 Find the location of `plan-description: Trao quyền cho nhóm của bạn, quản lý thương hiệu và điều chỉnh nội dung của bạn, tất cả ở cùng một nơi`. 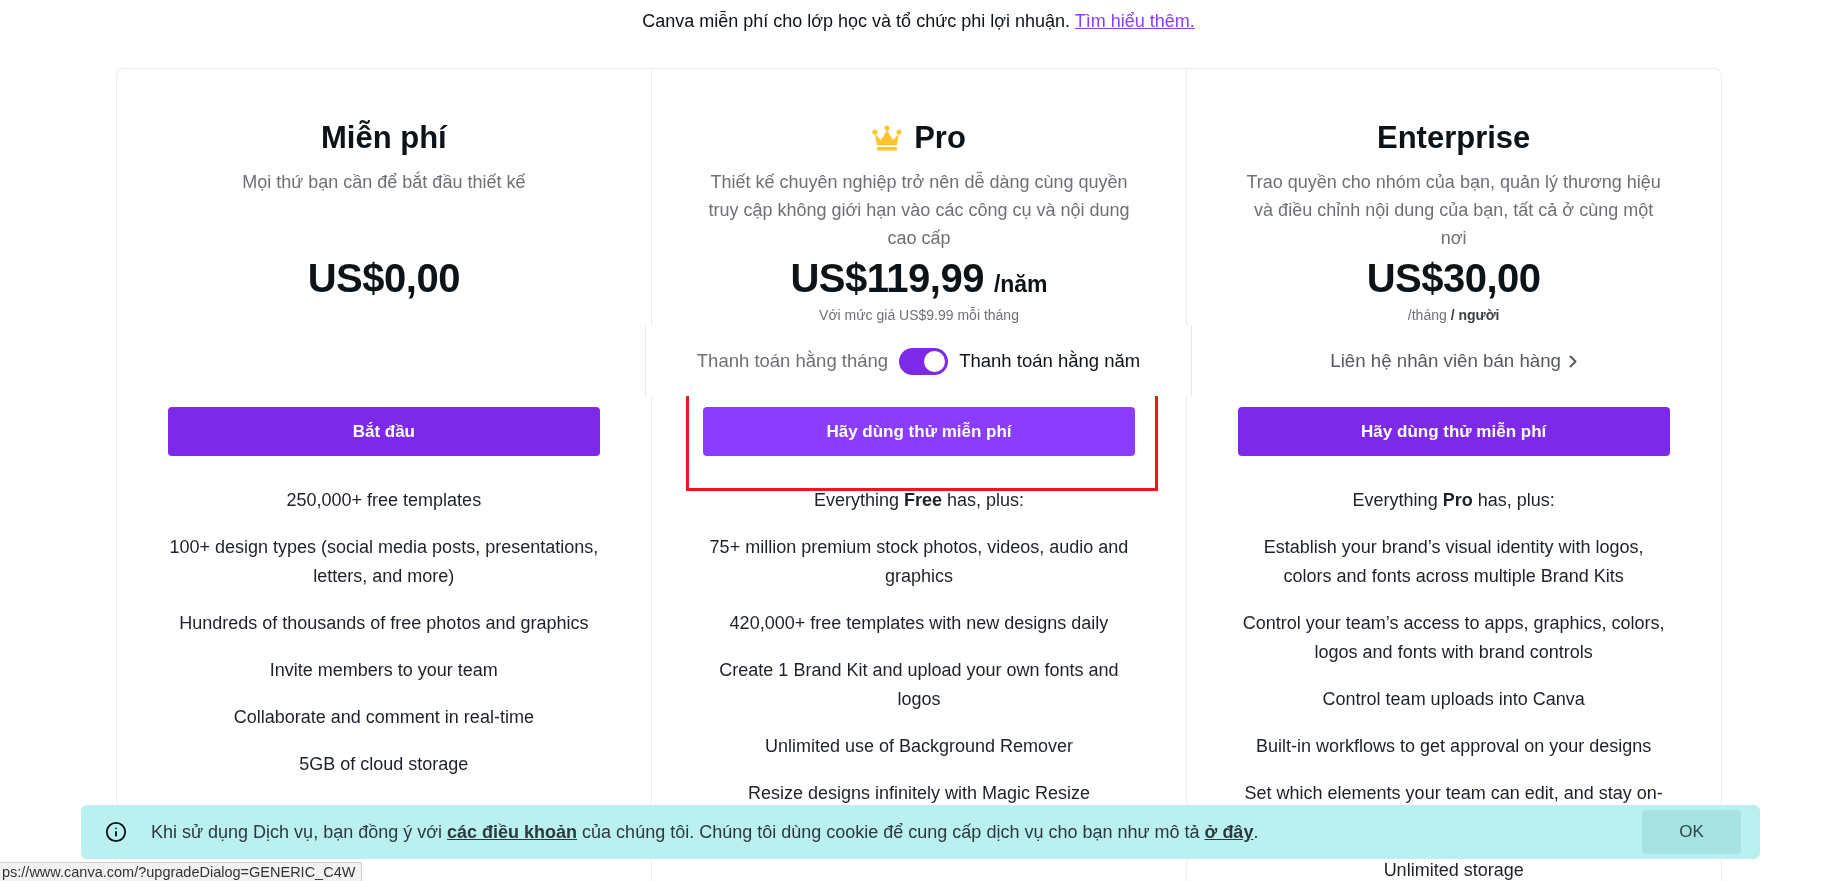

plan-description: Trao quyền cho nhóm của bạn, quản lý thương hiệu và điều chỉnh nội dung của bạn, tất cả ở cùng một nơi is located at coordinates (1453, 210).